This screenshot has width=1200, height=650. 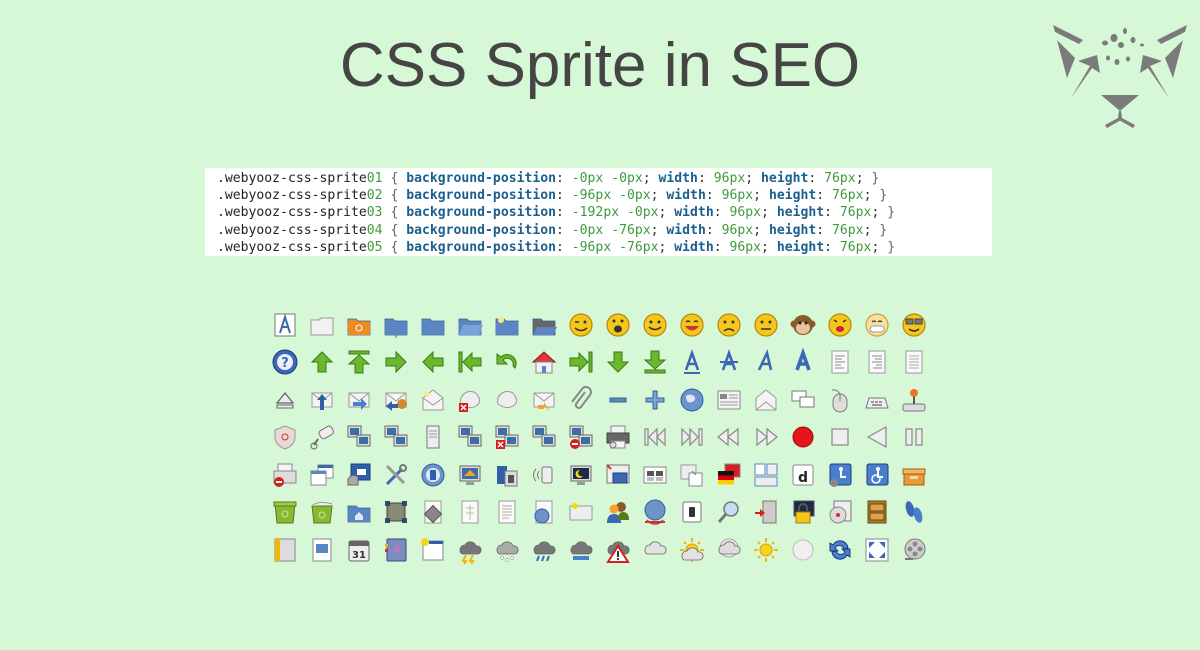 What do you see at coordinates (617, 438) in the screenshot?
I see `printer-icon` at bounding box center [617, 438].